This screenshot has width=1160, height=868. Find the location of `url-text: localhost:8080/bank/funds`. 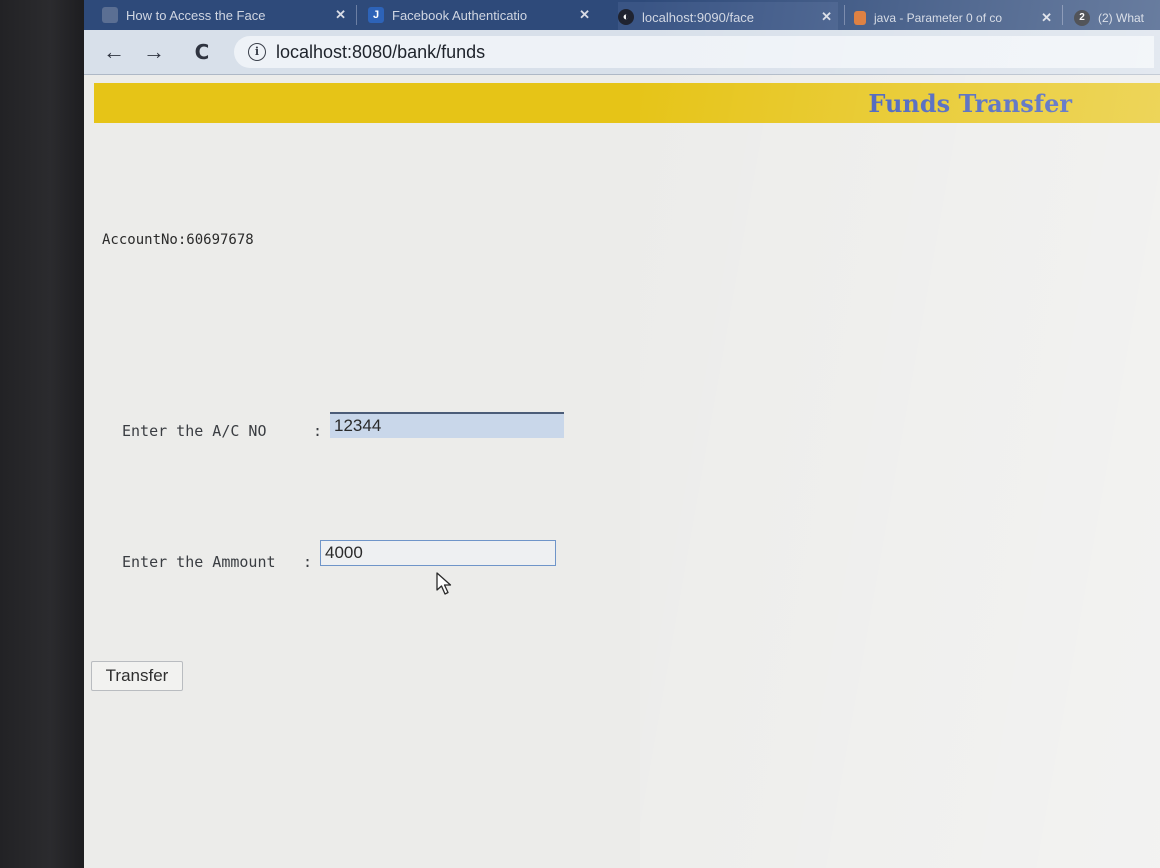

url-text: localhost:8080/bank/funds is located at coordinates (380, 52).